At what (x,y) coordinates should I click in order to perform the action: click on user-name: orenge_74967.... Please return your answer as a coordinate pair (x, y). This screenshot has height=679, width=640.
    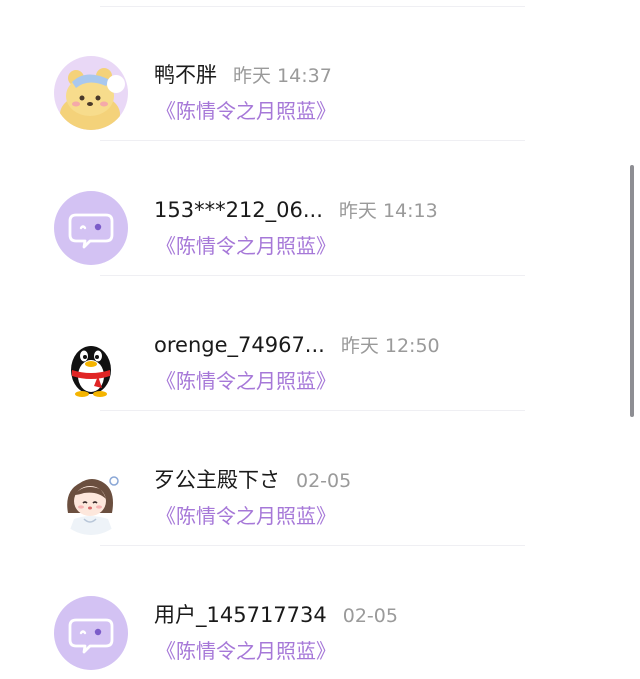
    Looking at the image, I should click on (239, 345).